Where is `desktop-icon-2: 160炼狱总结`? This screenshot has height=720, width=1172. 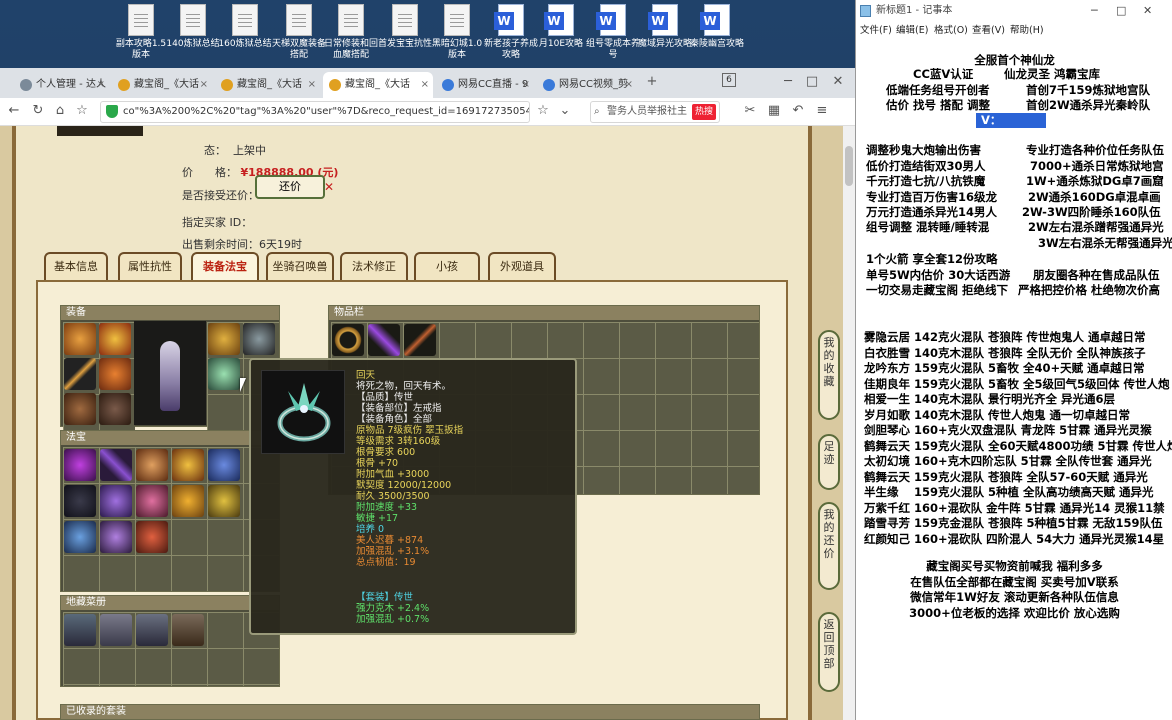 desktop-icon-2: 160炼狱总结 is located at coordinates (245, 27).